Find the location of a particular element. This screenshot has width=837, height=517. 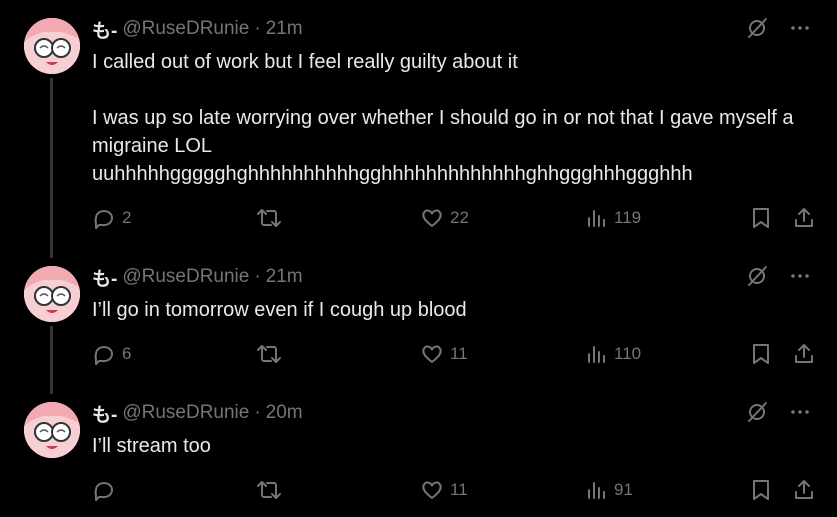

timestamp: 20m is located at coordinates (284, 413).